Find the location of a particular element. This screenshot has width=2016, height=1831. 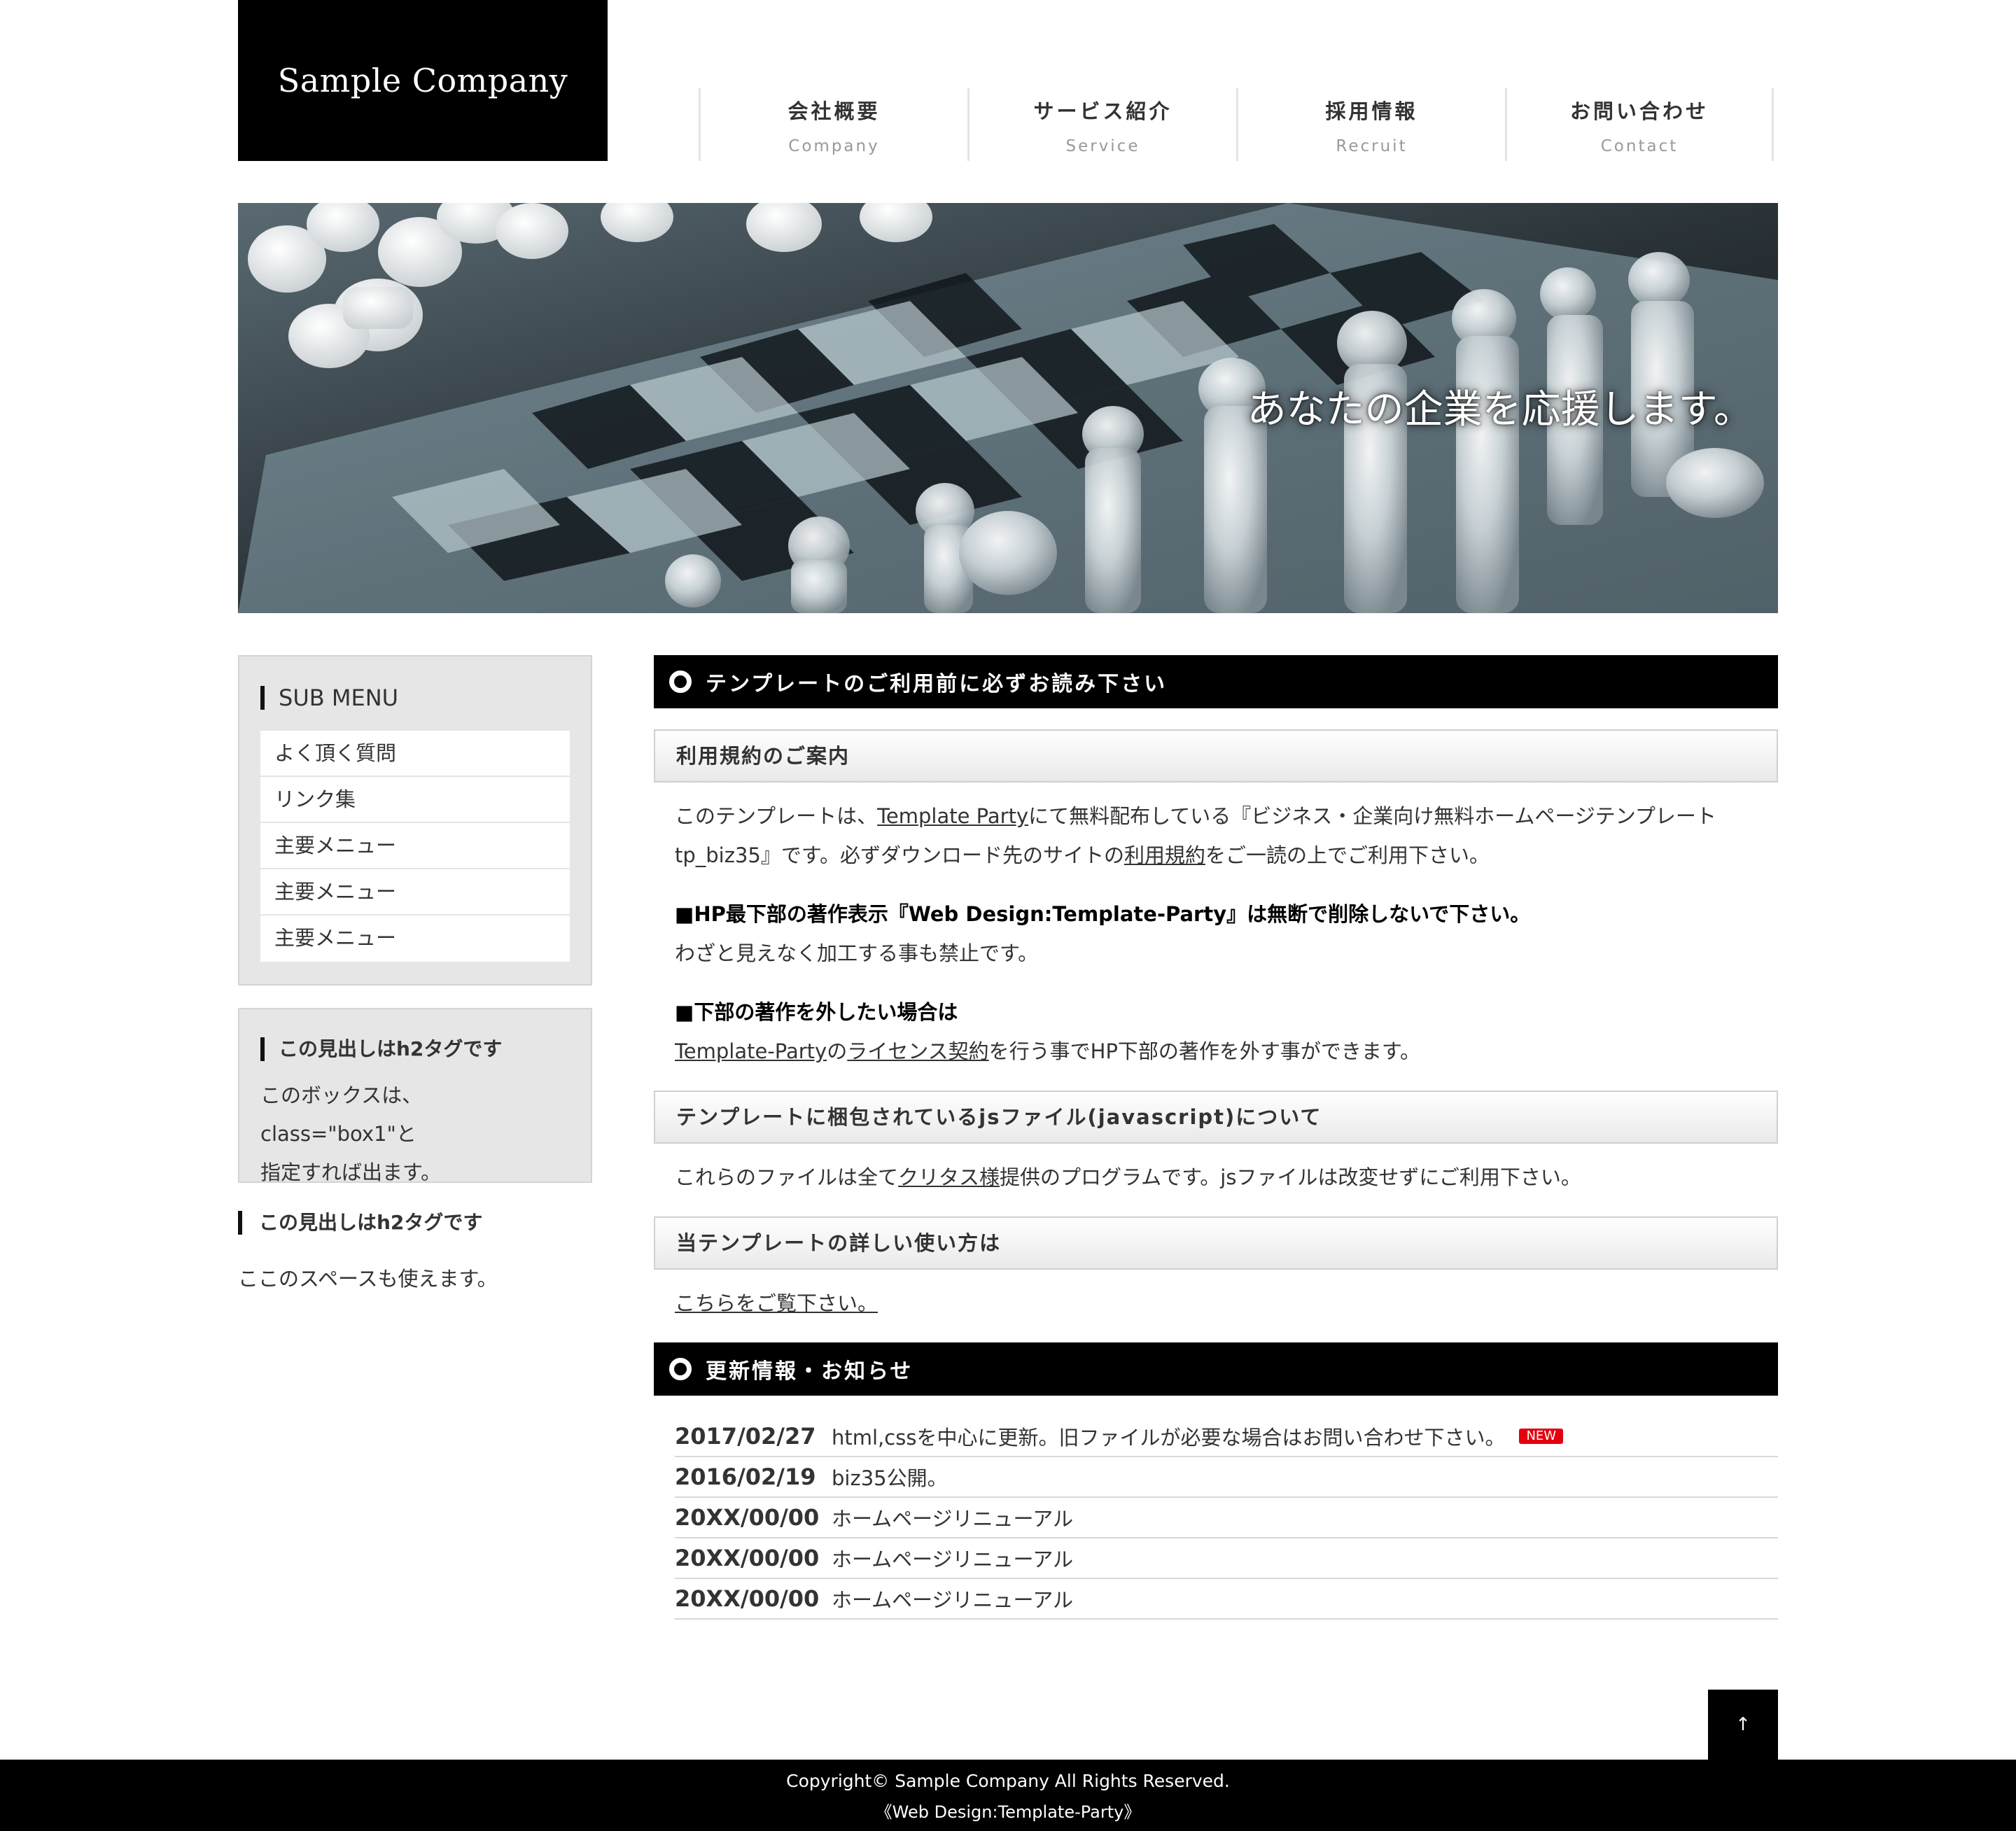

news-heading: 更新情報・お知らせ is located at coordinates (1216, 1369).